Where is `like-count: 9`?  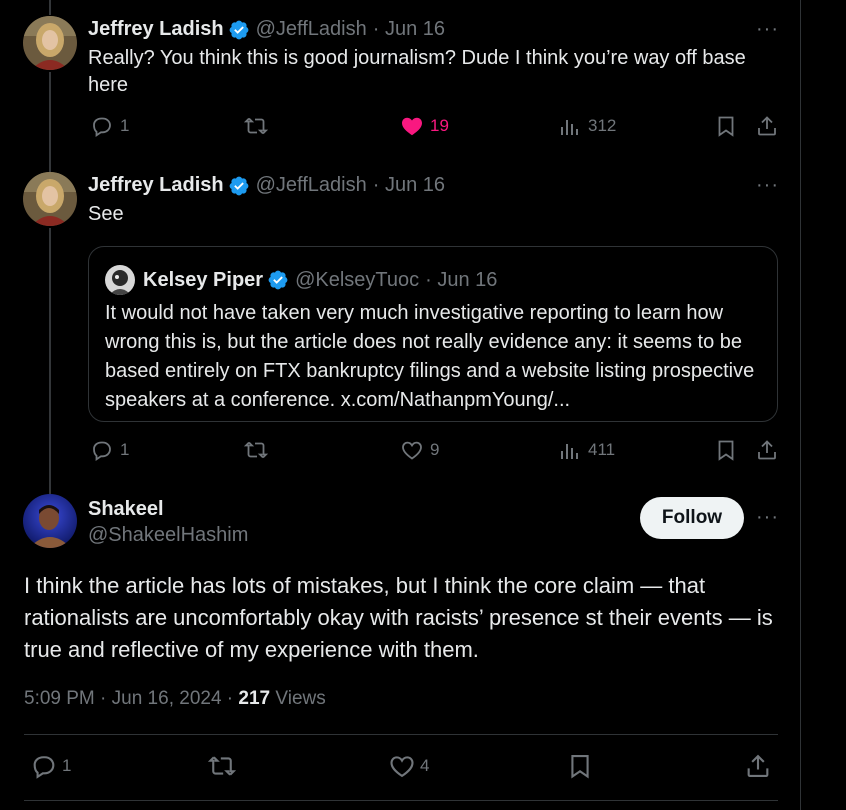 like-count: 9 is located at coordinates (435, 449).